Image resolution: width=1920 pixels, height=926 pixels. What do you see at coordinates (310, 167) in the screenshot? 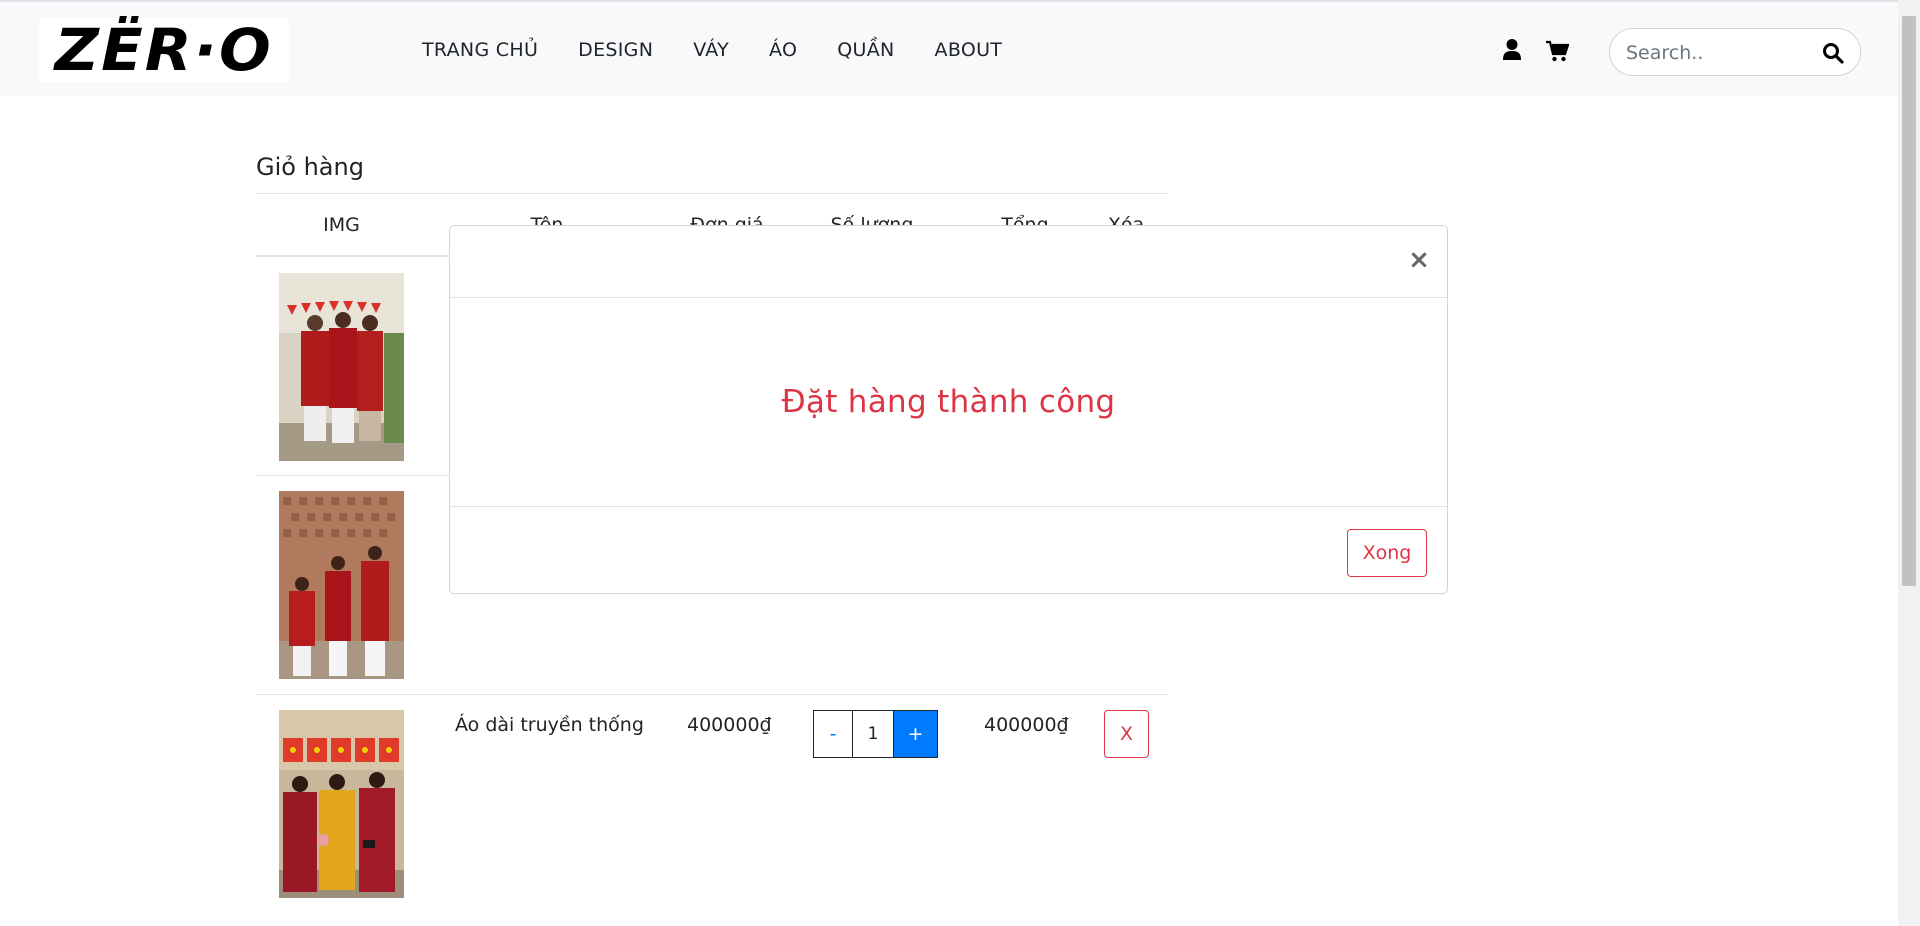
I see `cart-title: Giỏ hàng` at bounding box center [310, 167].